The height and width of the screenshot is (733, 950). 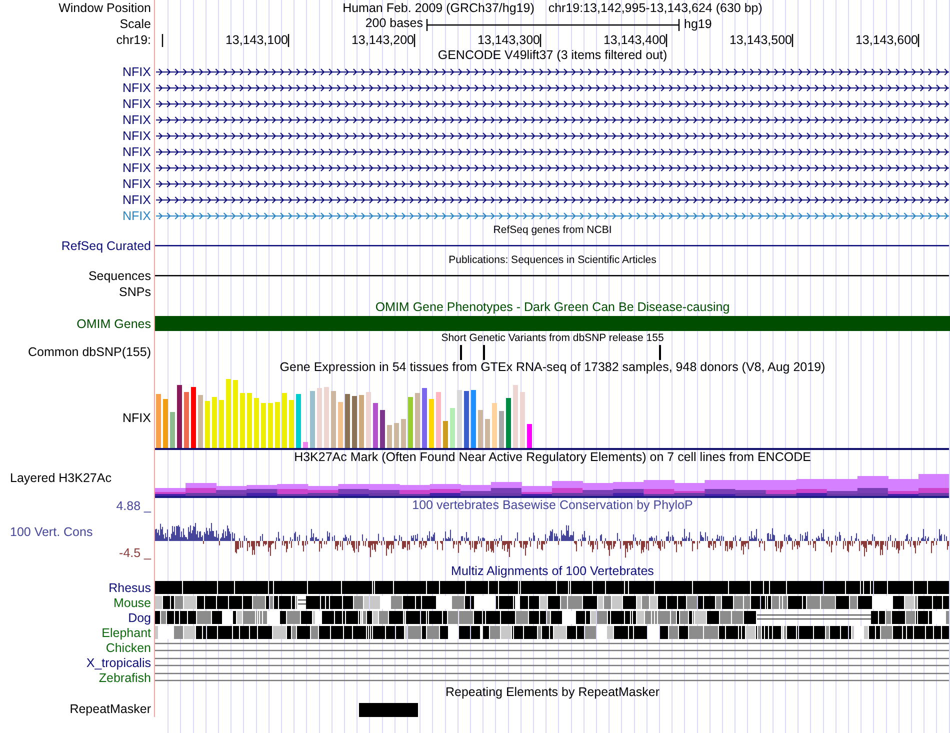 What do you see at coordinates (655, 8) in the screenshot?
I see `position-text: chr19:13,142,995-13,143,624 (630 bp)` at bounding box center [655, 8].